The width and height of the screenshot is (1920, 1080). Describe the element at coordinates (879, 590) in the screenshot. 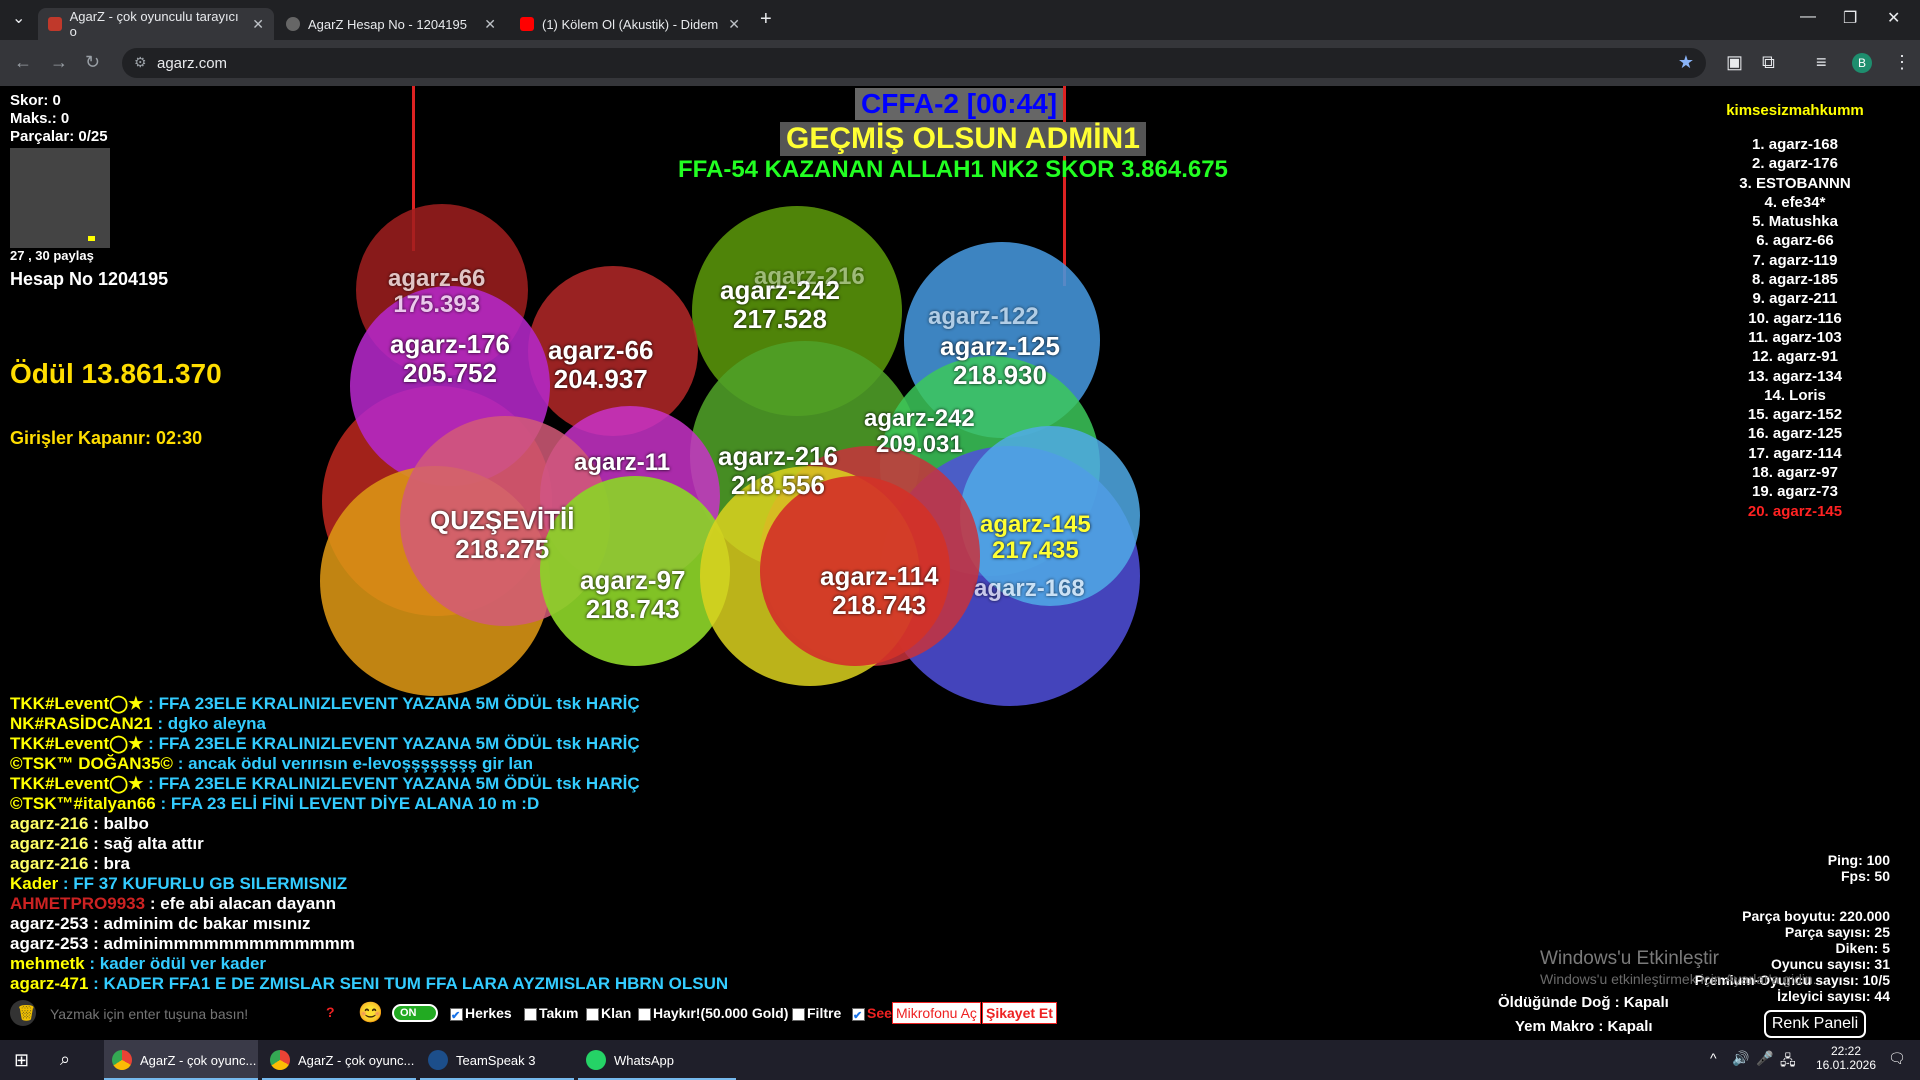

I see `cell-label: agarz-114 218.743` at that location.